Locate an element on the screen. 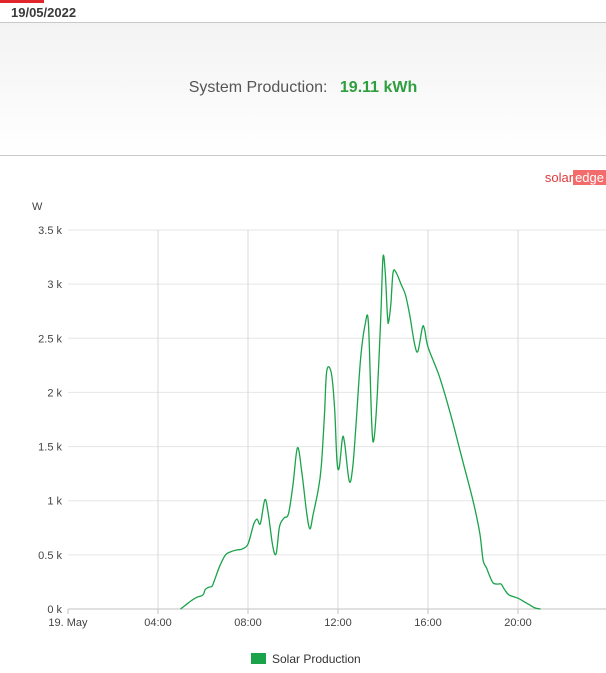  x-tick-label: 19. May is located at coordinates (68, 623).